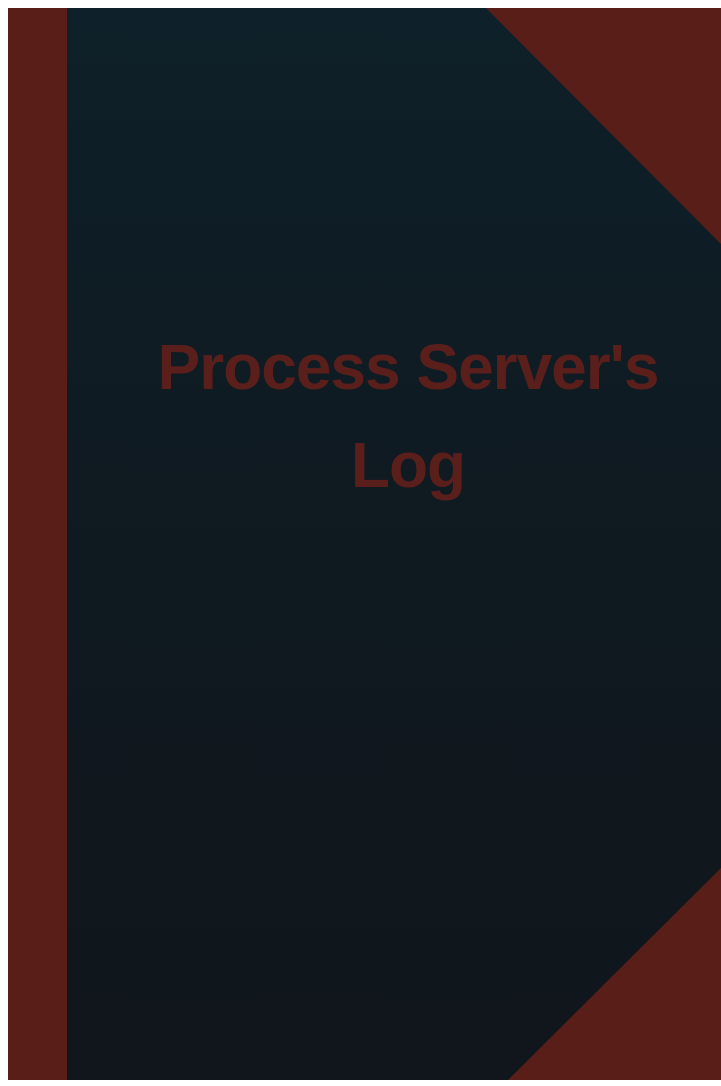  I want to click on cover-bottom-corner, so click(614, 974).